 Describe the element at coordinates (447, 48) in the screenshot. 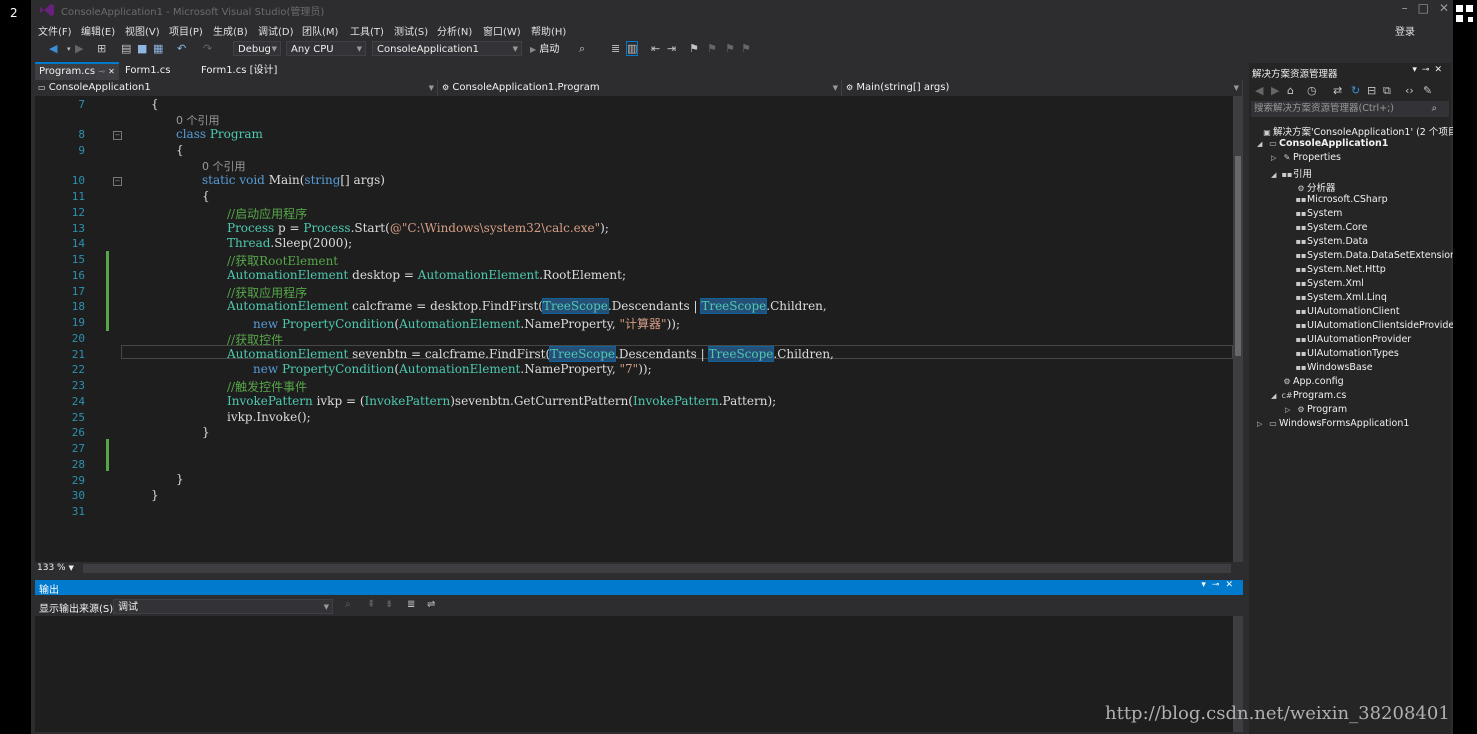

I see `startup-project-select: ConsoleApplication1 ▼` at that location.